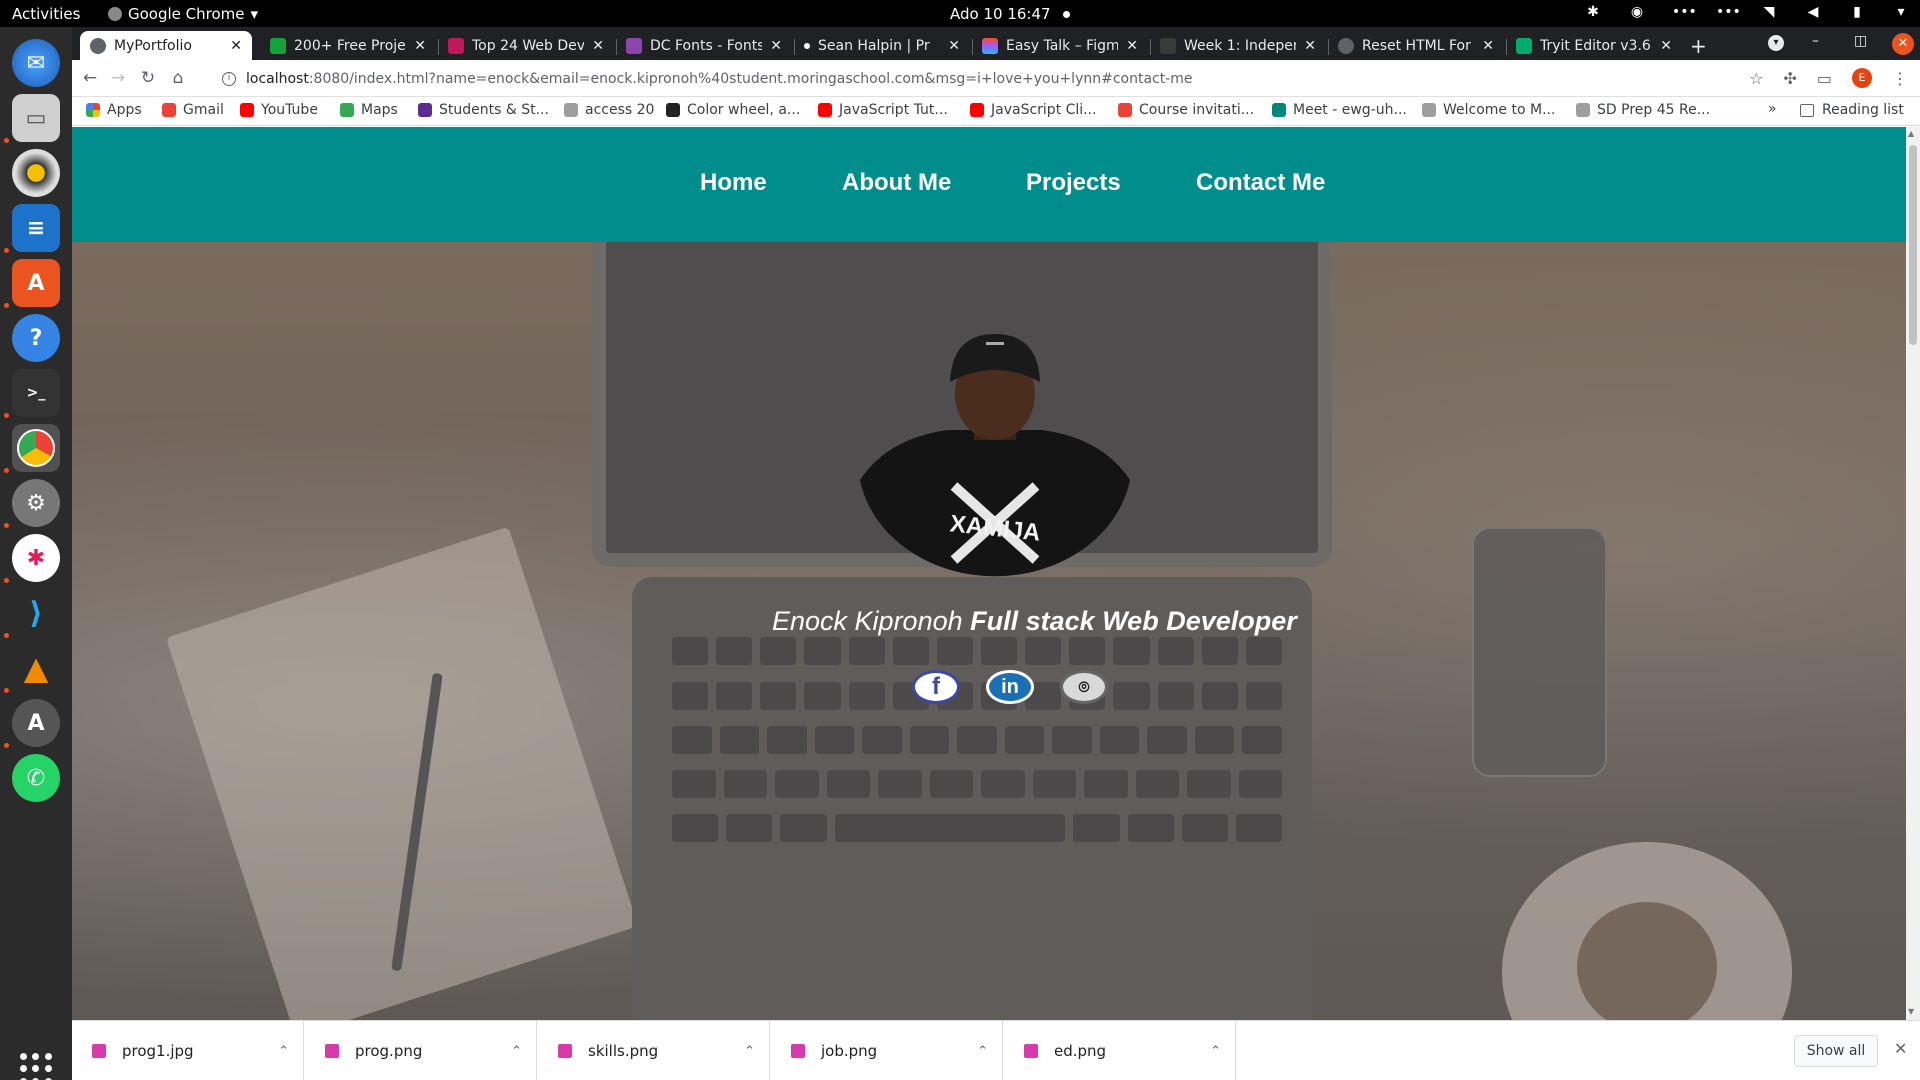 The image size is (1920, 1080). I want to click on bookmark-gmail: Gmail, so click(193, 110).